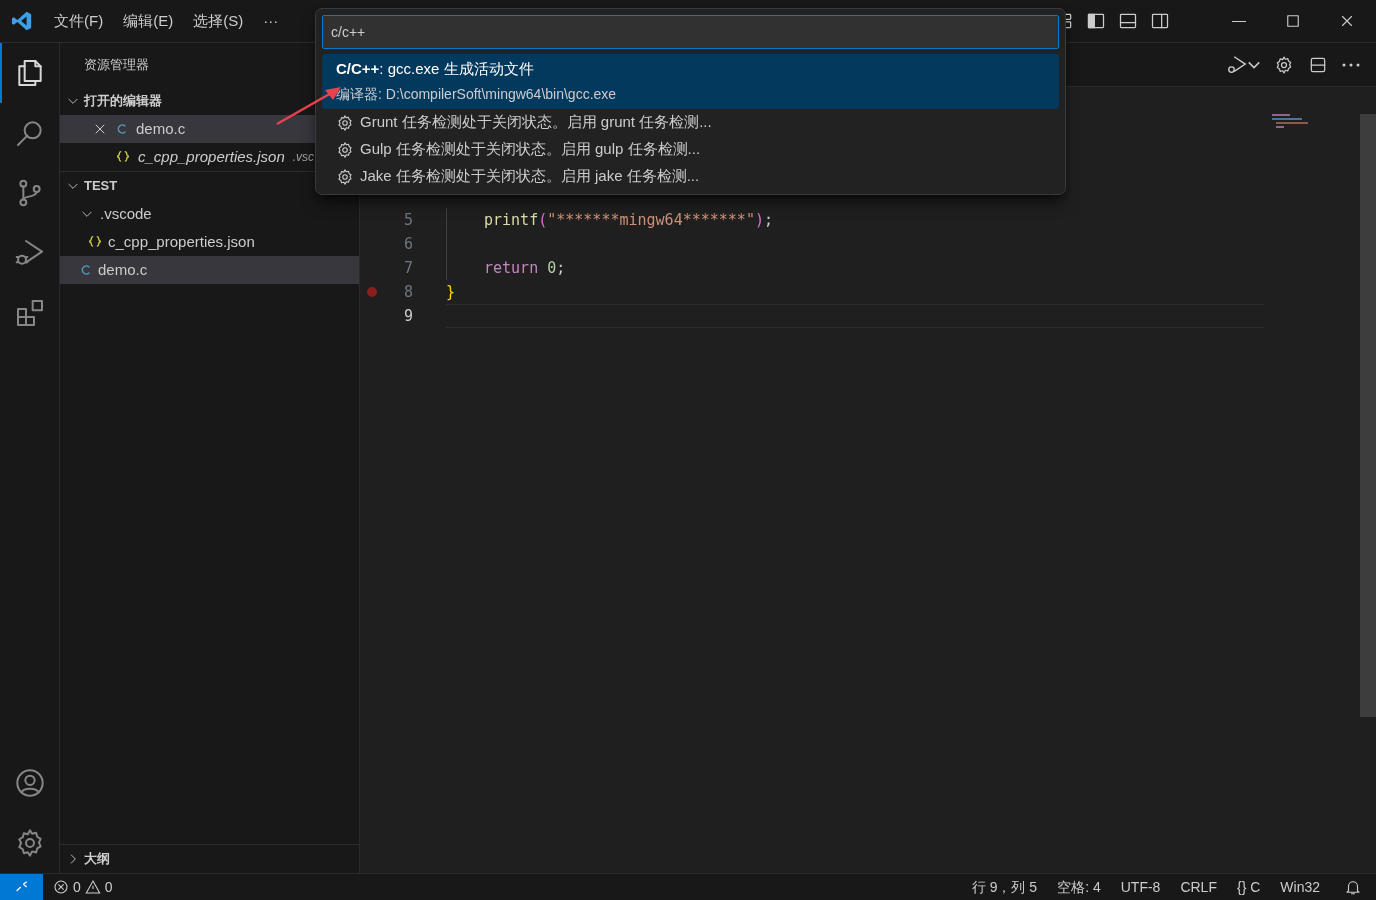  Describe the element at coordinates (525, 268) in the screenshot. I see `code-line: return 0;` at that location.